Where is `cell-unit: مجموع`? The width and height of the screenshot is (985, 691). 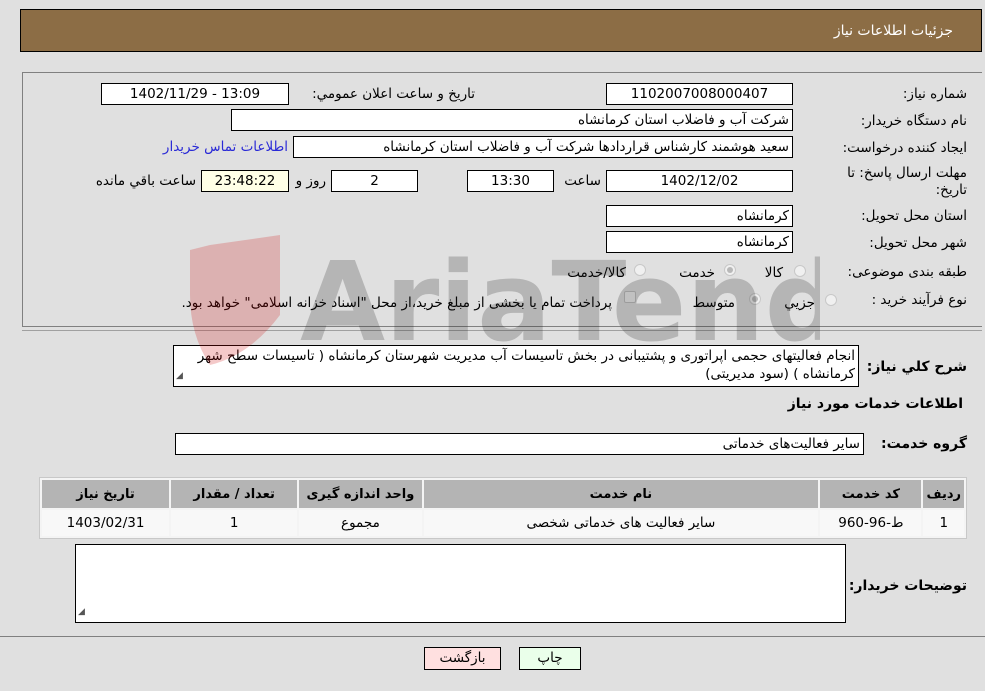
cell-unit: مجموع is located at coordinates (360, 523).